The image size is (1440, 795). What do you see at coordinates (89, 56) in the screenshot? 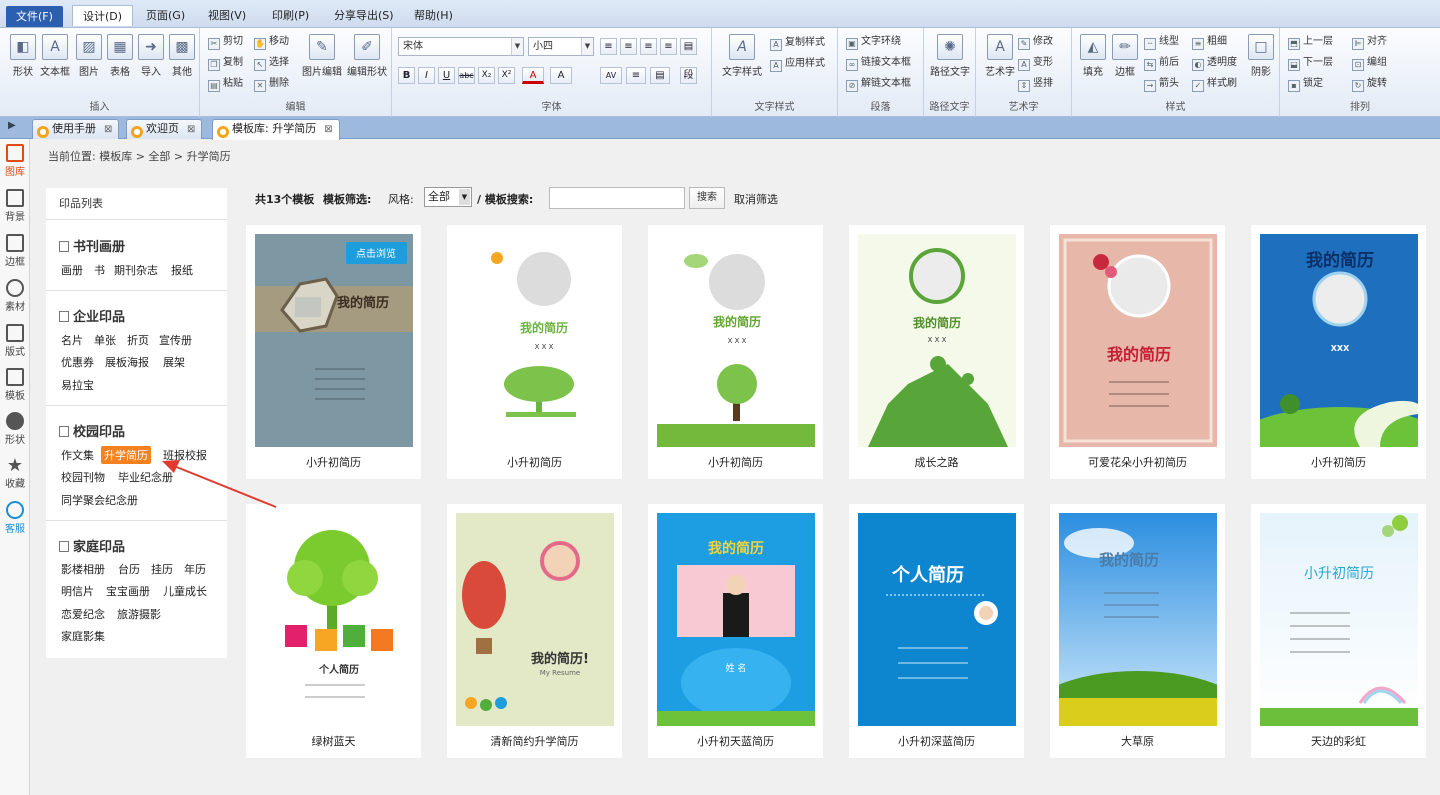
I see `insert-image-button: ▨ 图片` at bounding box center [89, 56].